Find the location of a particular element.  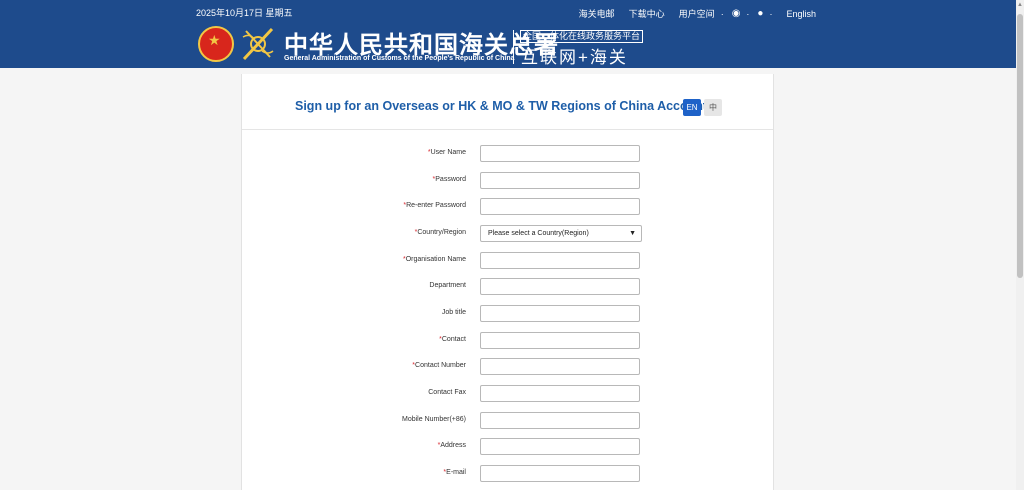

national-emblem-icon: ★ is located at coordinates (216, 44).